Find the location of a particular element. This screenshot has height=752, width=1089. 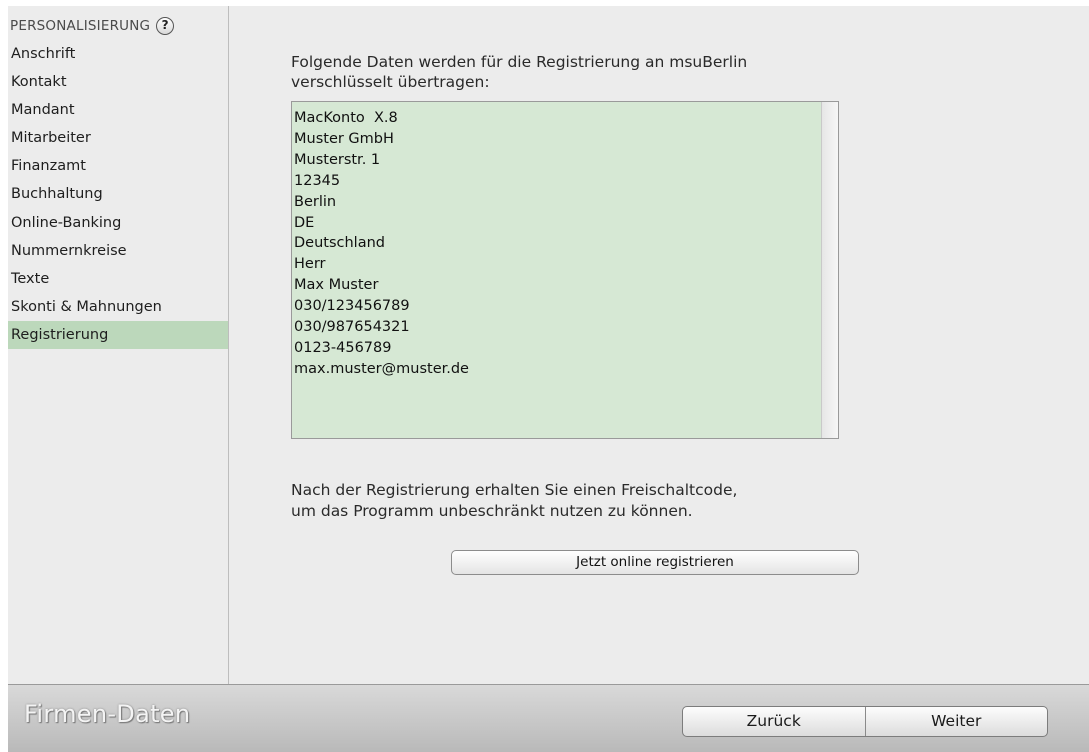

sidebar-item-mandant: Mandant is located at coordinates (118, 110).